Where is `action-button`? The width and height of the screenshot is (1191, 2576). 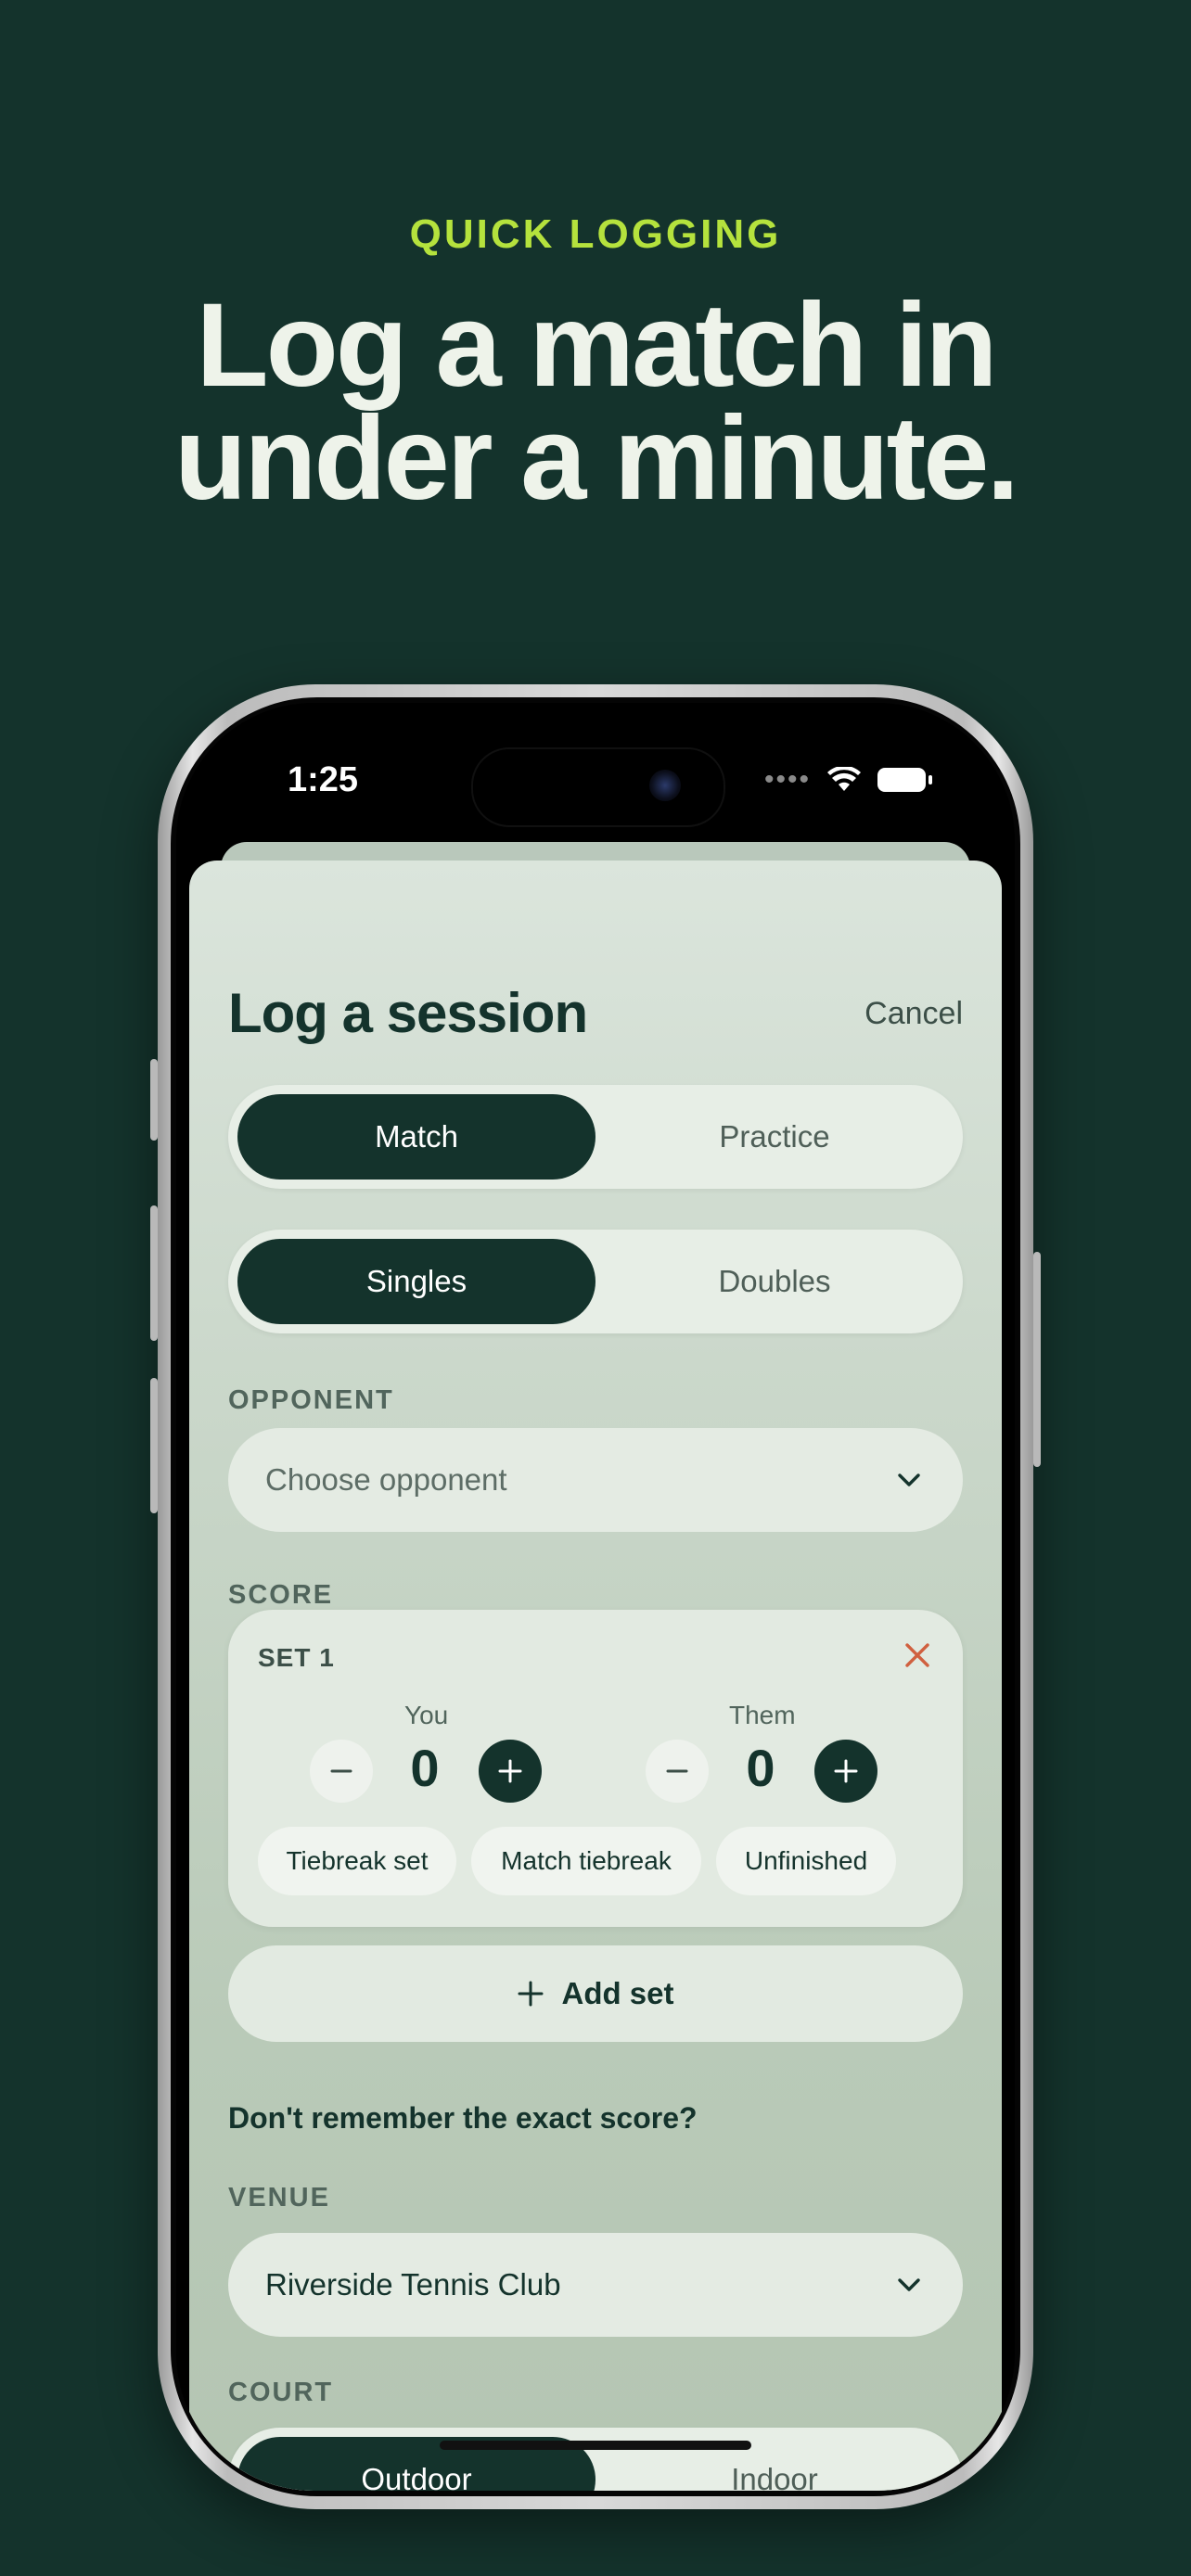 action-button is located at coordinates (154, 1100).